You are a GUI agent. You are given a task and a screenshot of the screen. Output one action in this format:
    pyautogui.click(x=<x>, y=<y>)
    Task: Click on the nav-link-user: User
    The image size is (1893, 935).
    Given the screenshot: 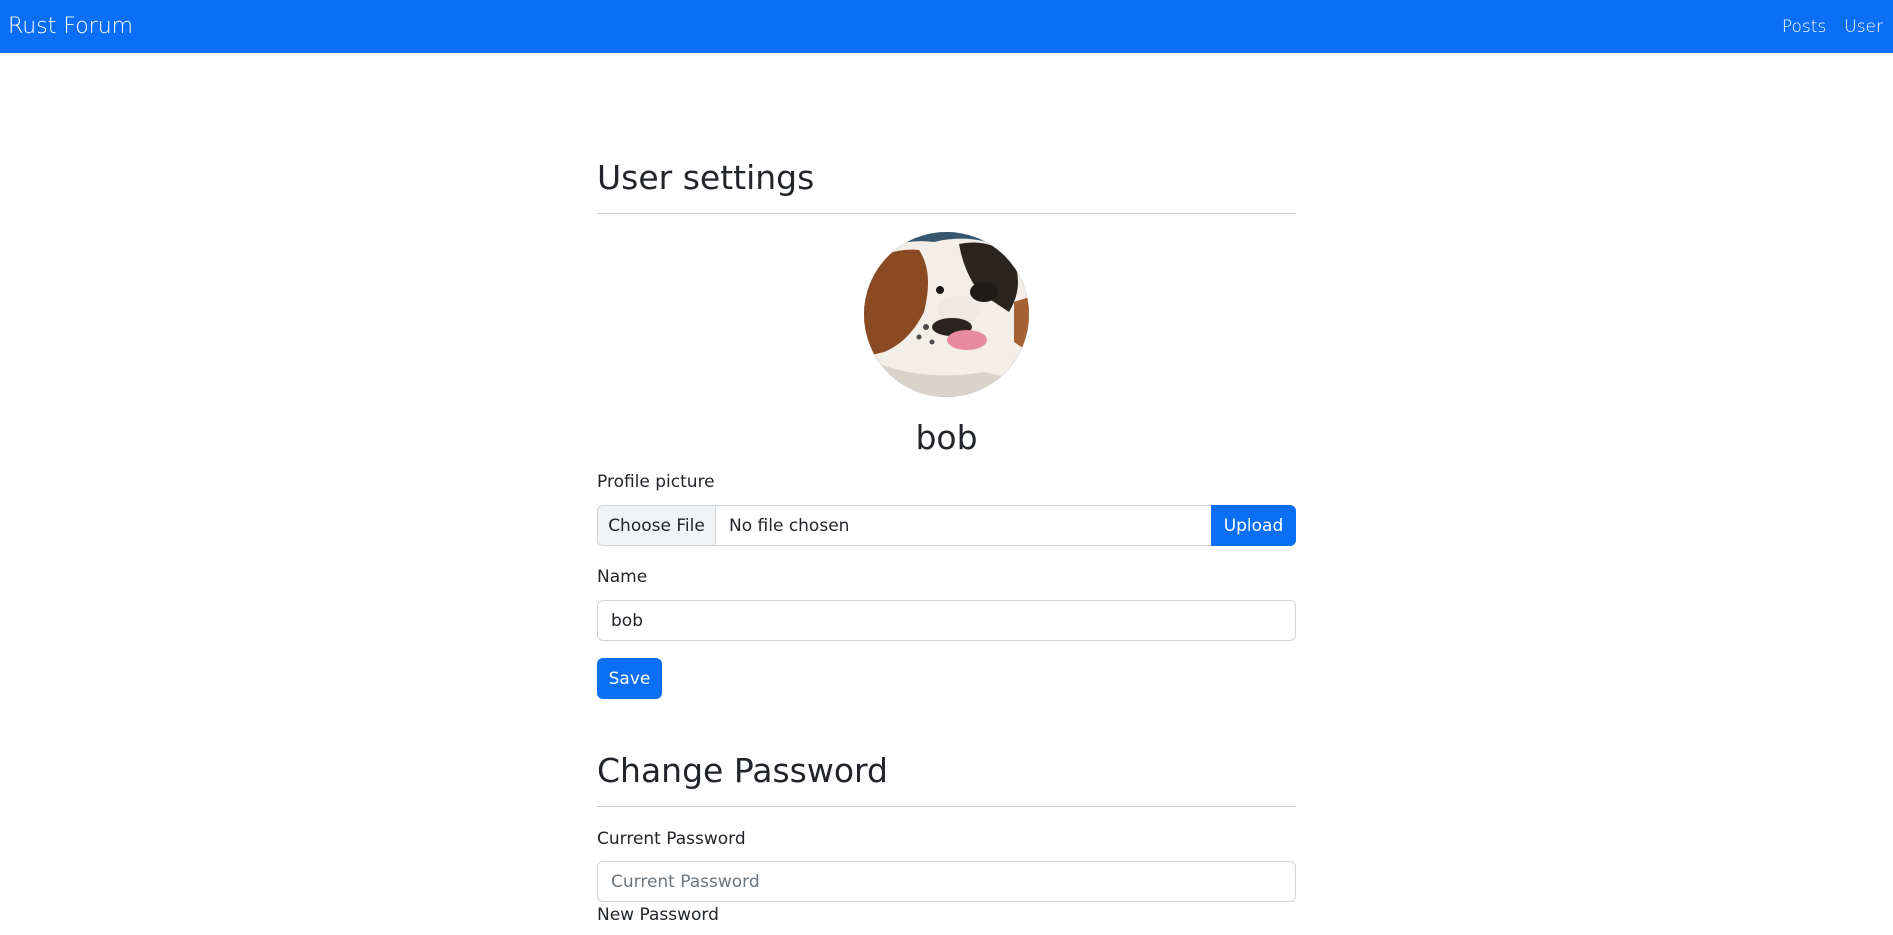 What is the action you would take?
    pyautogui.click(x=1863, y=27)
    